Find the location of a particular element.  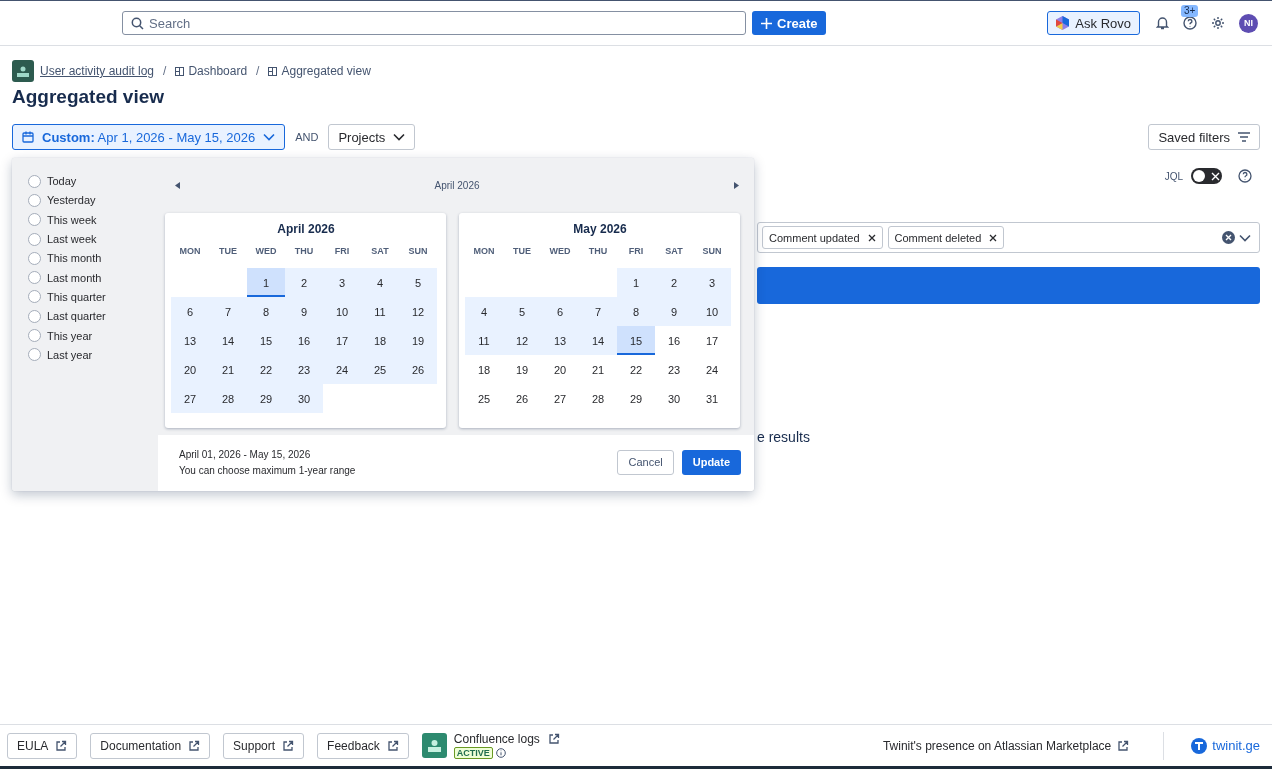

filter-chip: Comment updated is located at coordinates (822, 237).